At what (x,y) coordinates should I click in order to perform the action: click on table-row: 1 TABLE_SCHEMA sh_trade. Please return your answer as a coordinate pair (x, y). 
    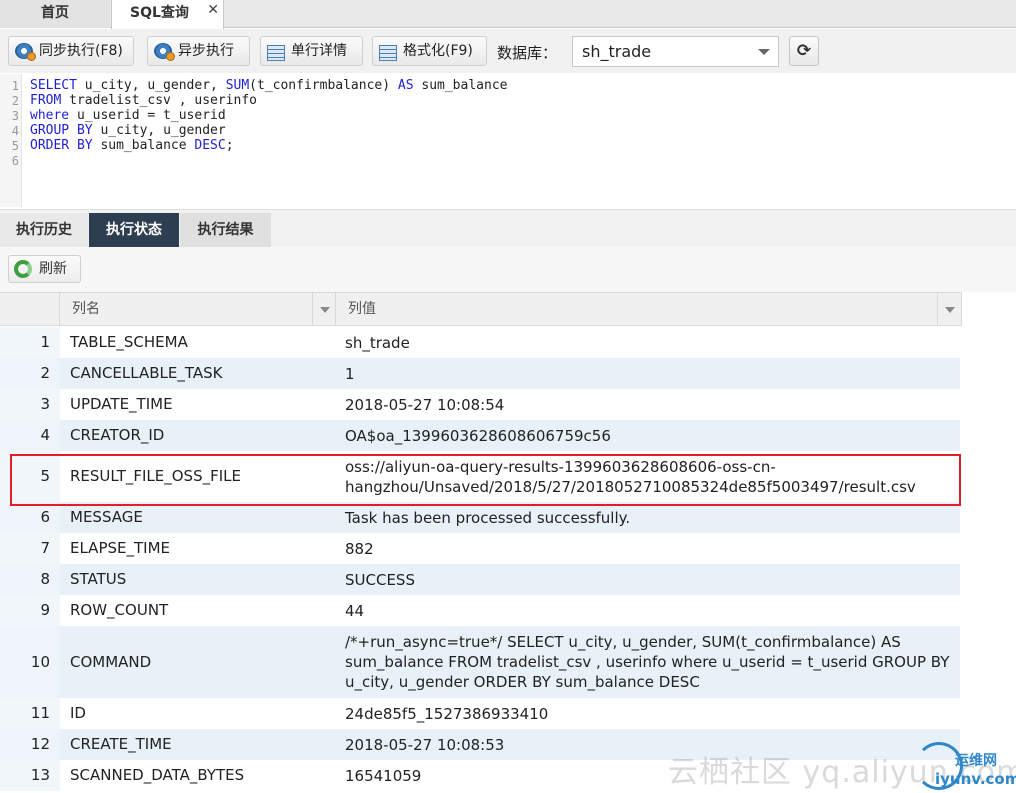
    Looking at the image, I should click on (480, 342).